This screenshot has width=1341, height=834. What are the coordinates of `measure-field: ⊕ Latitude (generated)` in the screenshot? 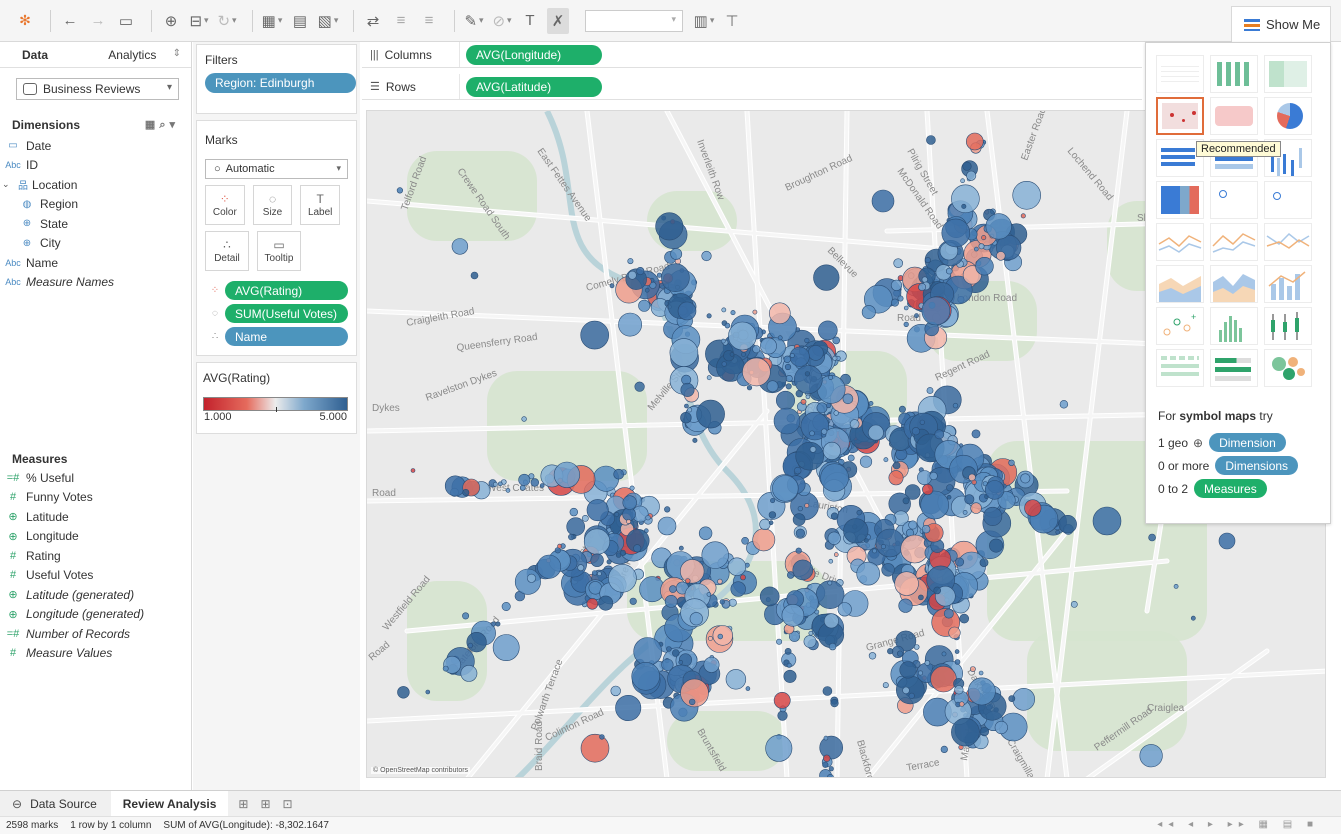 It's located at (95, 595).